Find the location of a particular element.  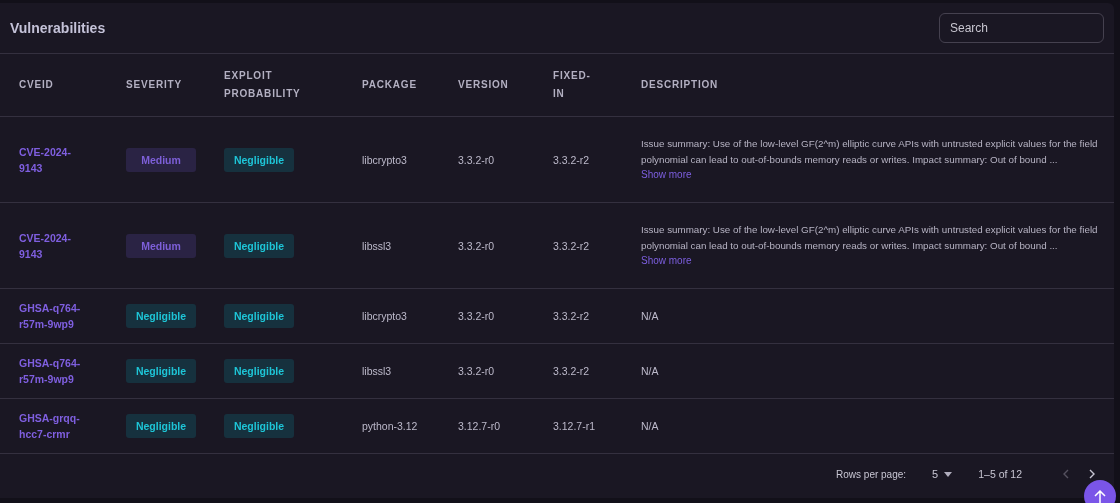

next-page-icon is located at coordinates (1092, 474).